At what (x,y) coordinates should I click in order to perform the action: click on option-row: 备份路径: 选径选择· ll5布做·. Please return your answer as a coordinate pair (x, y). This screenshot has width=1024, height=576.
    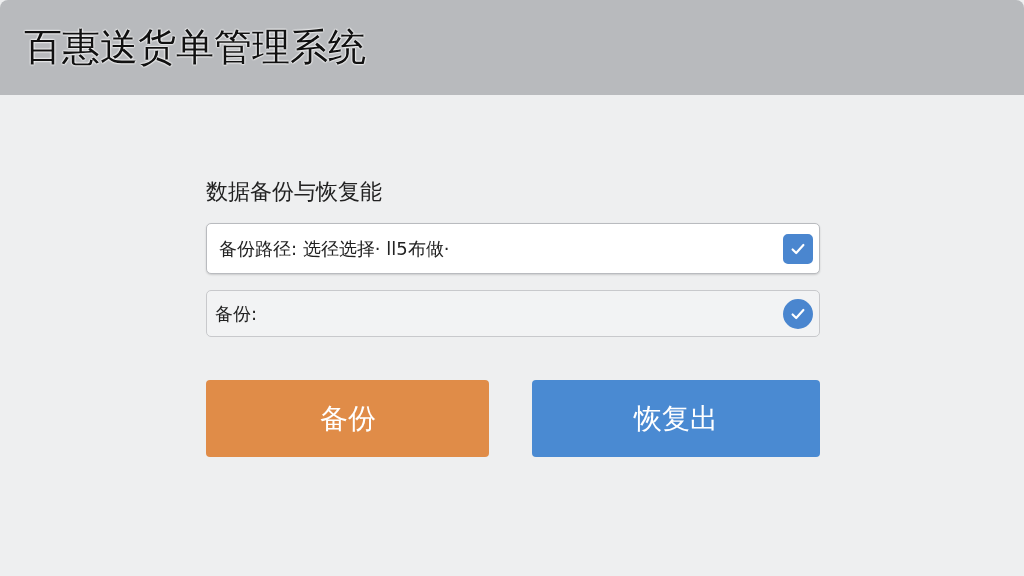
    Looking at the image, I should click on (513, 248).